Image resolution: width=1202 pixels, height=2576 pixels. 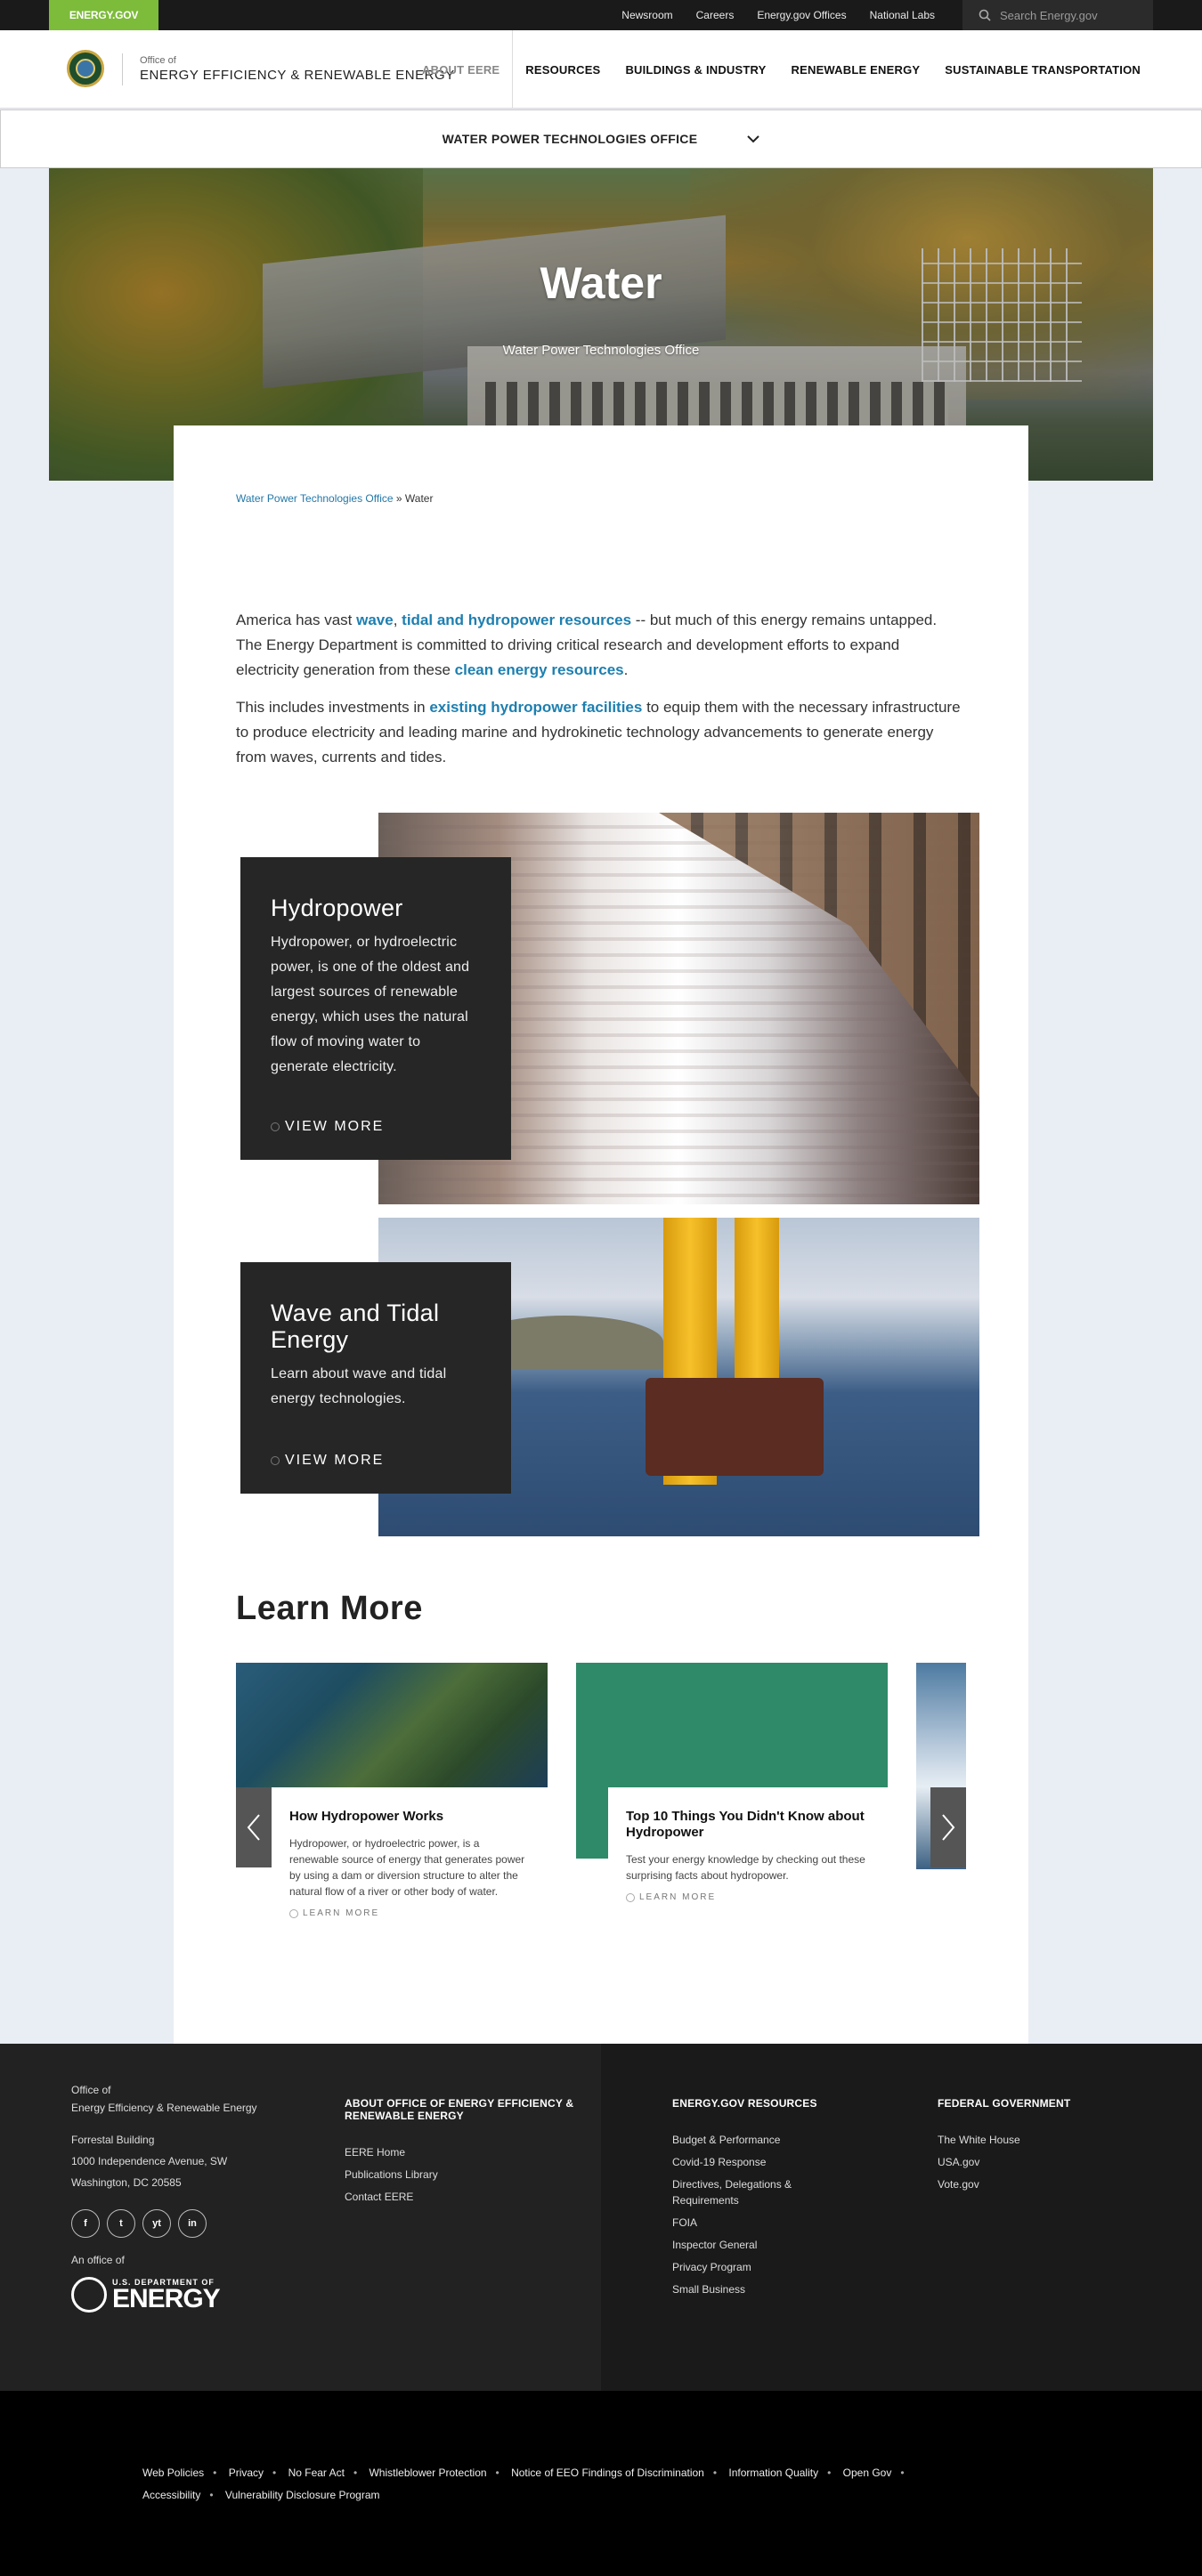 What do you see at coordinates (535, 707) in the screenshot?
I see `link-existing-hydropower: existing hydropower facilities` at bounding box center [535, 707].